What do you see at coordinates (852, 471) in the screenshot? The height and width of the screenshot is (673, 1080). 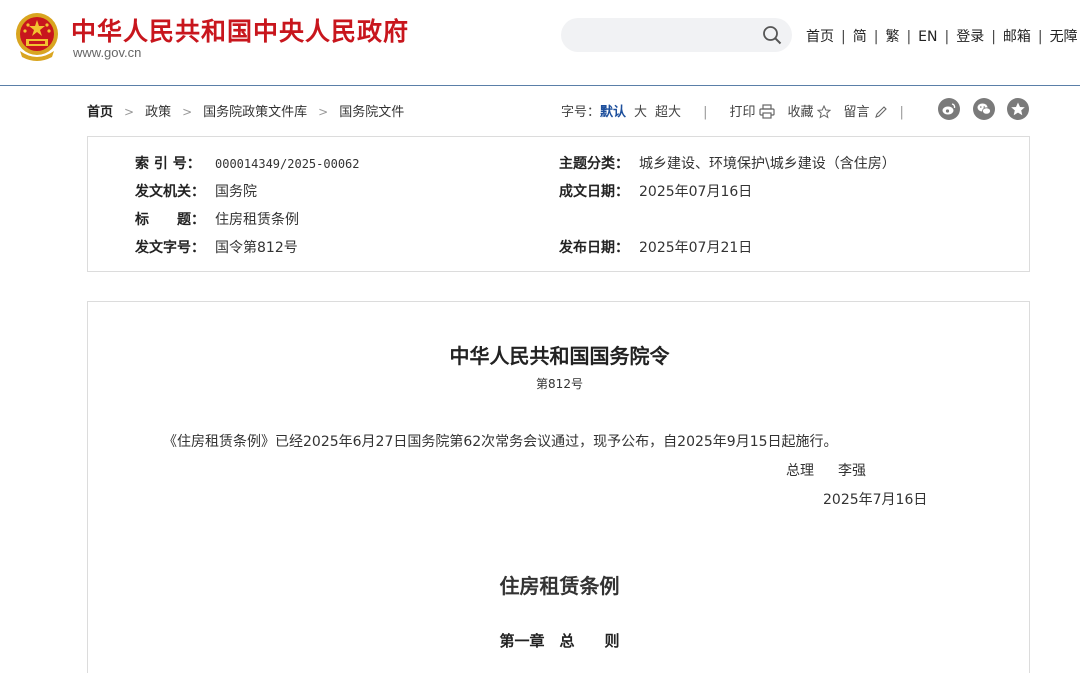 I see `signer-name: 李强` at bounding box center [852, 471].